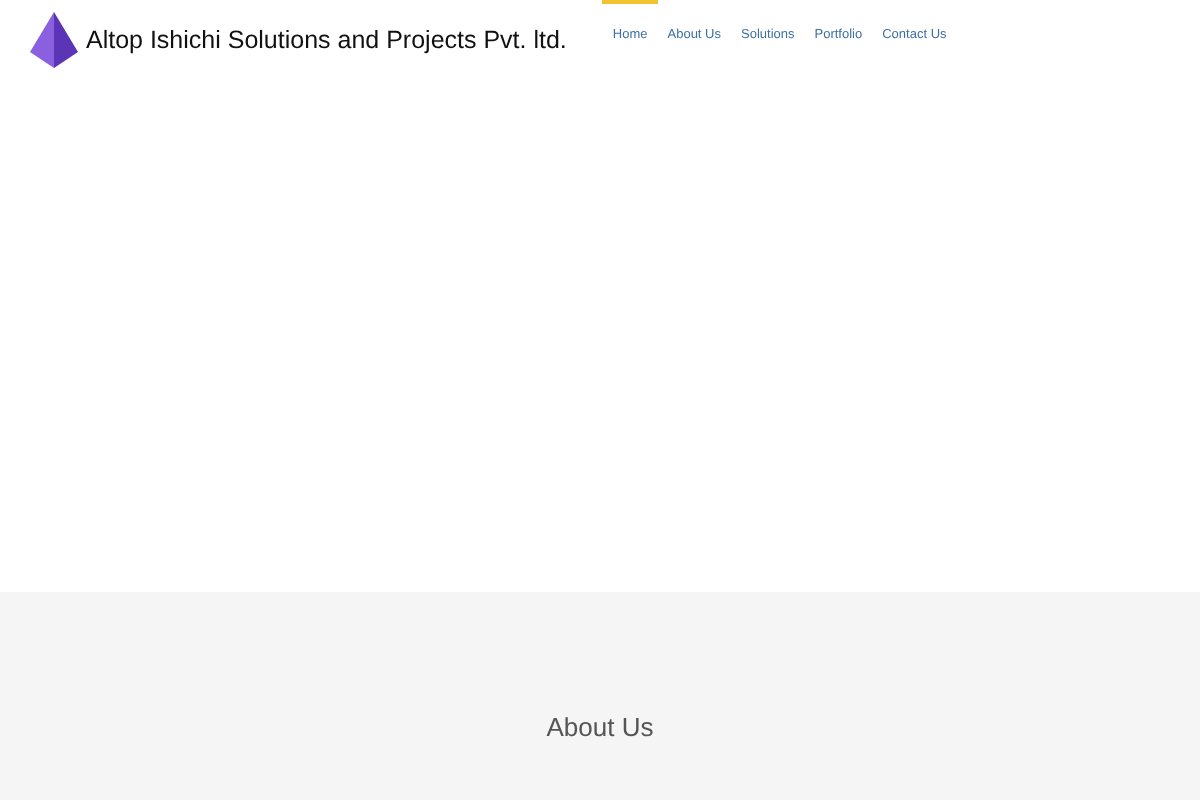 The width and height of the screenshot is (1200, 800). What do you see at coordinates (54, 40) in the screenshot?
I see `pyramid-logo-icon` at bounding box center [54, 40].